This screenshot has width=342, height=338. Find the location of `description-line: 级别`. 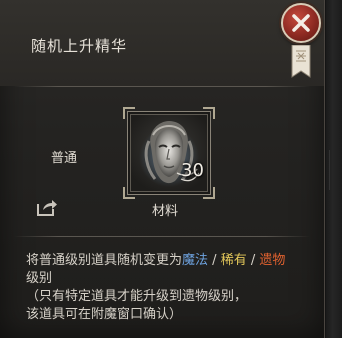

description-line: 级别 is located at coordinates (39, 278).